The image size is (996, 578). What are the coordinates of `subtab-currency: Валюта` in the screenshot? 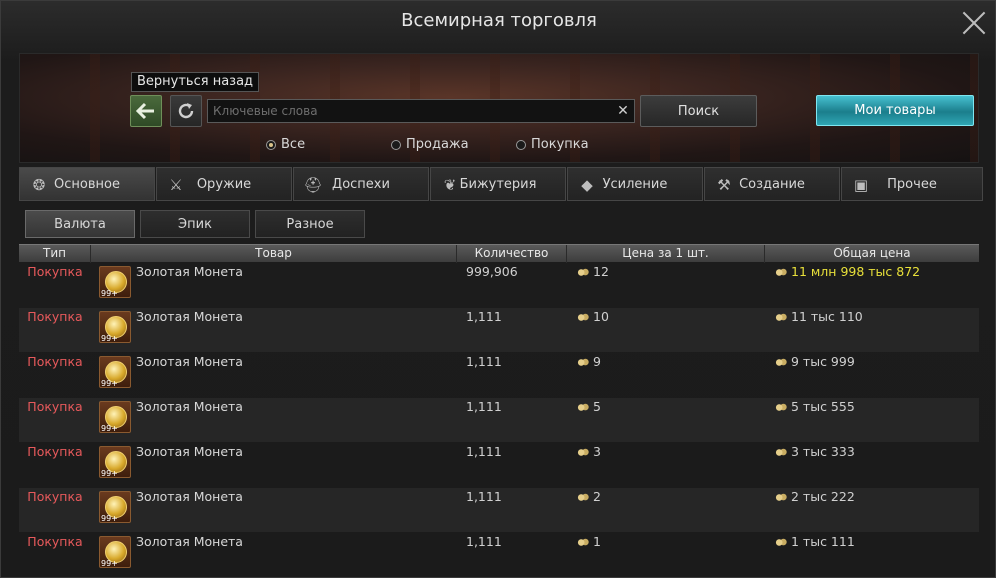 It's located at (80, 224).